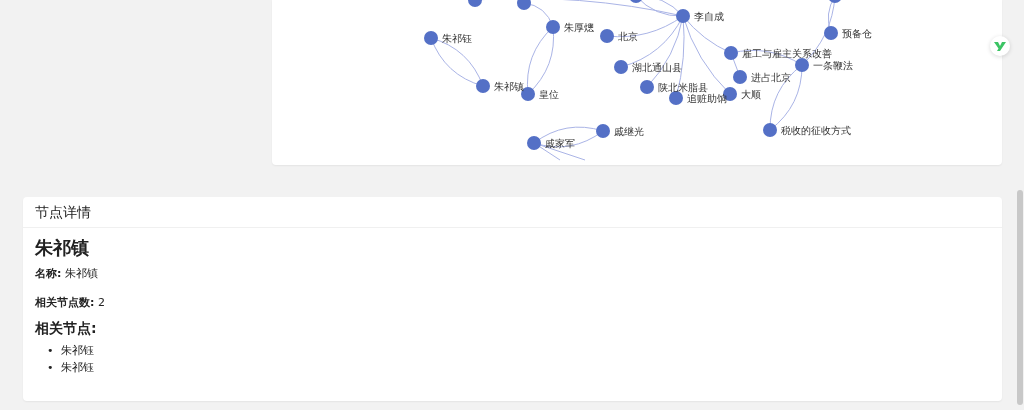  What do you see at coordinates (560, 143) in the screenshot?
I see `node-label: 戚家军` at bounding box center [560, 143].